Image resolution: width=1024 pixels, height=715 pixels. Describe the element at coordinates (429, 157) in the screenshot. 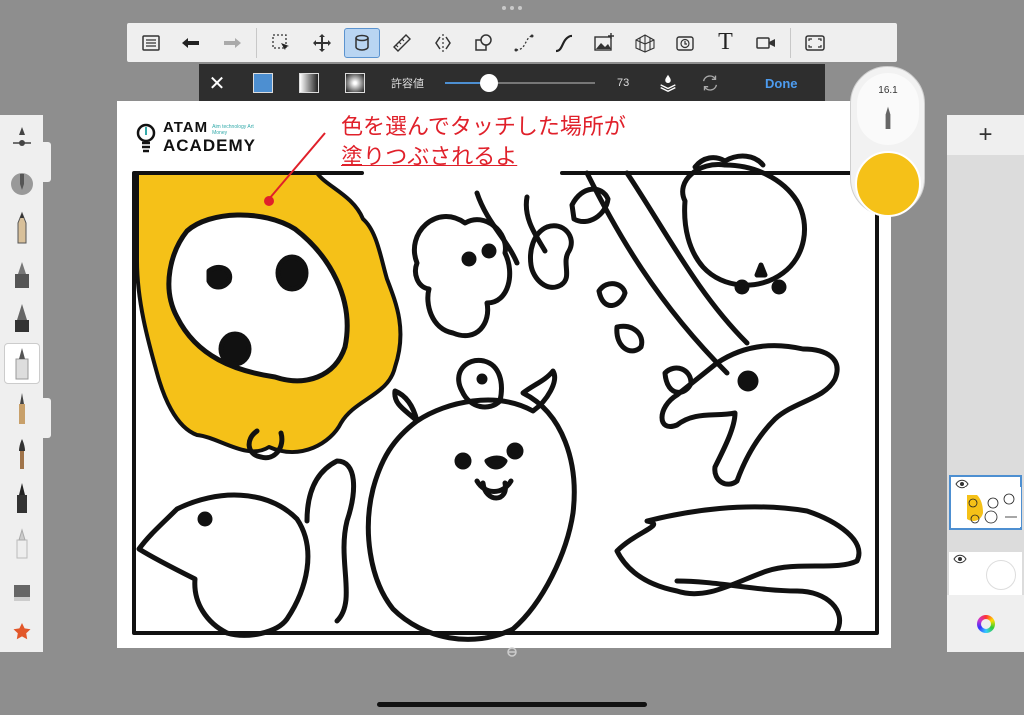

I see `annotation-line-2: 塗りつぶされるよ` at that location.